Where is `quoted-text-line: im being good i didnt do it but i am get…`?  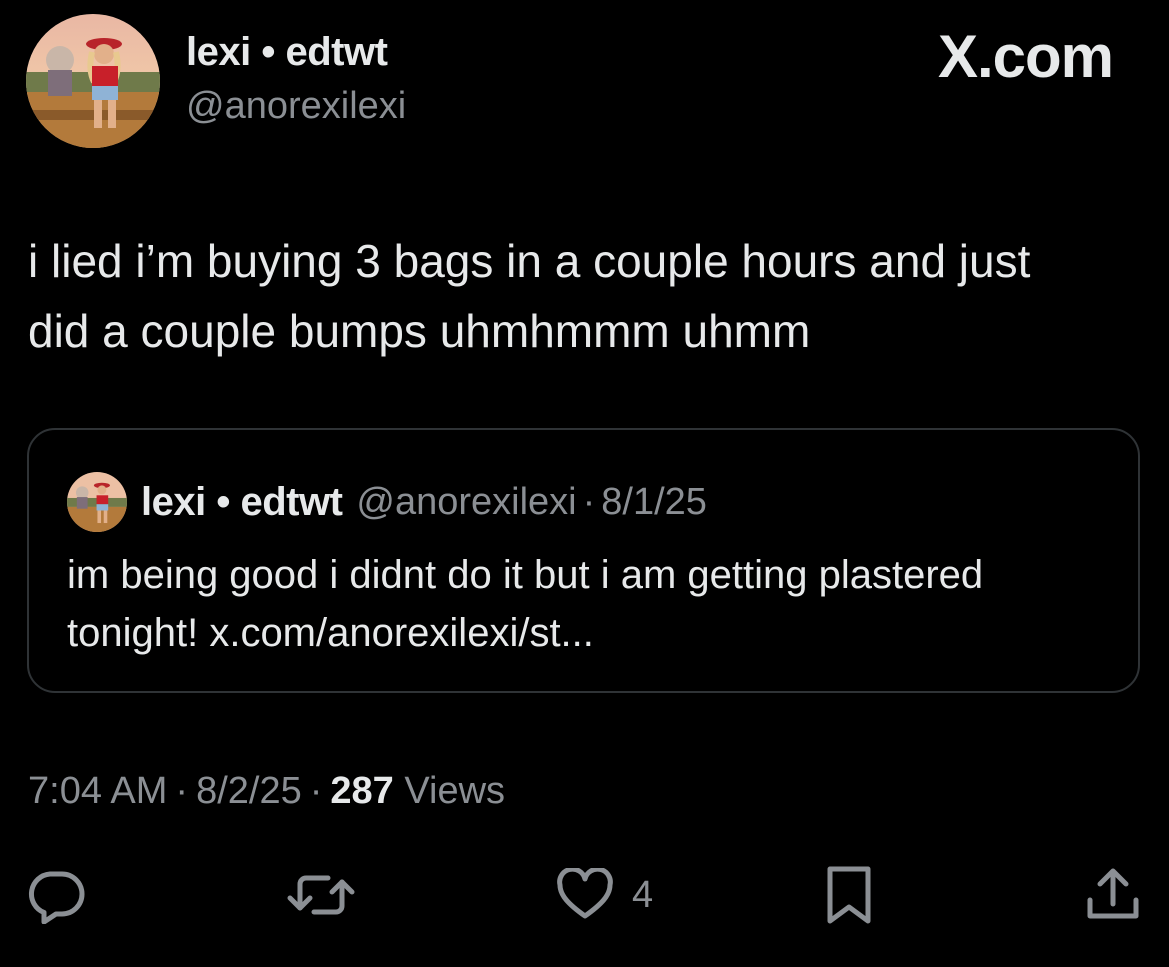 quoted-text-line: im being good i didnt do it but i am get… is located at coordinates (525, 575).